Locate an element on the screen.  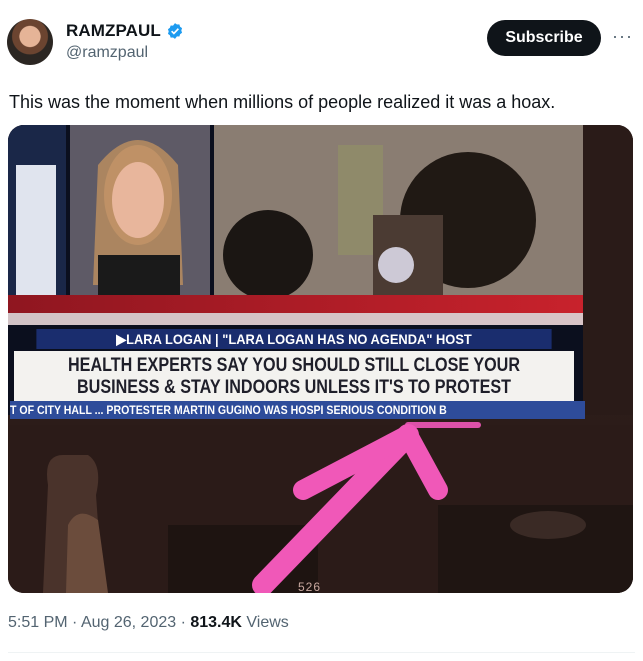
author-name-row: RAMZPAUL is located at coordinates (125, 31).